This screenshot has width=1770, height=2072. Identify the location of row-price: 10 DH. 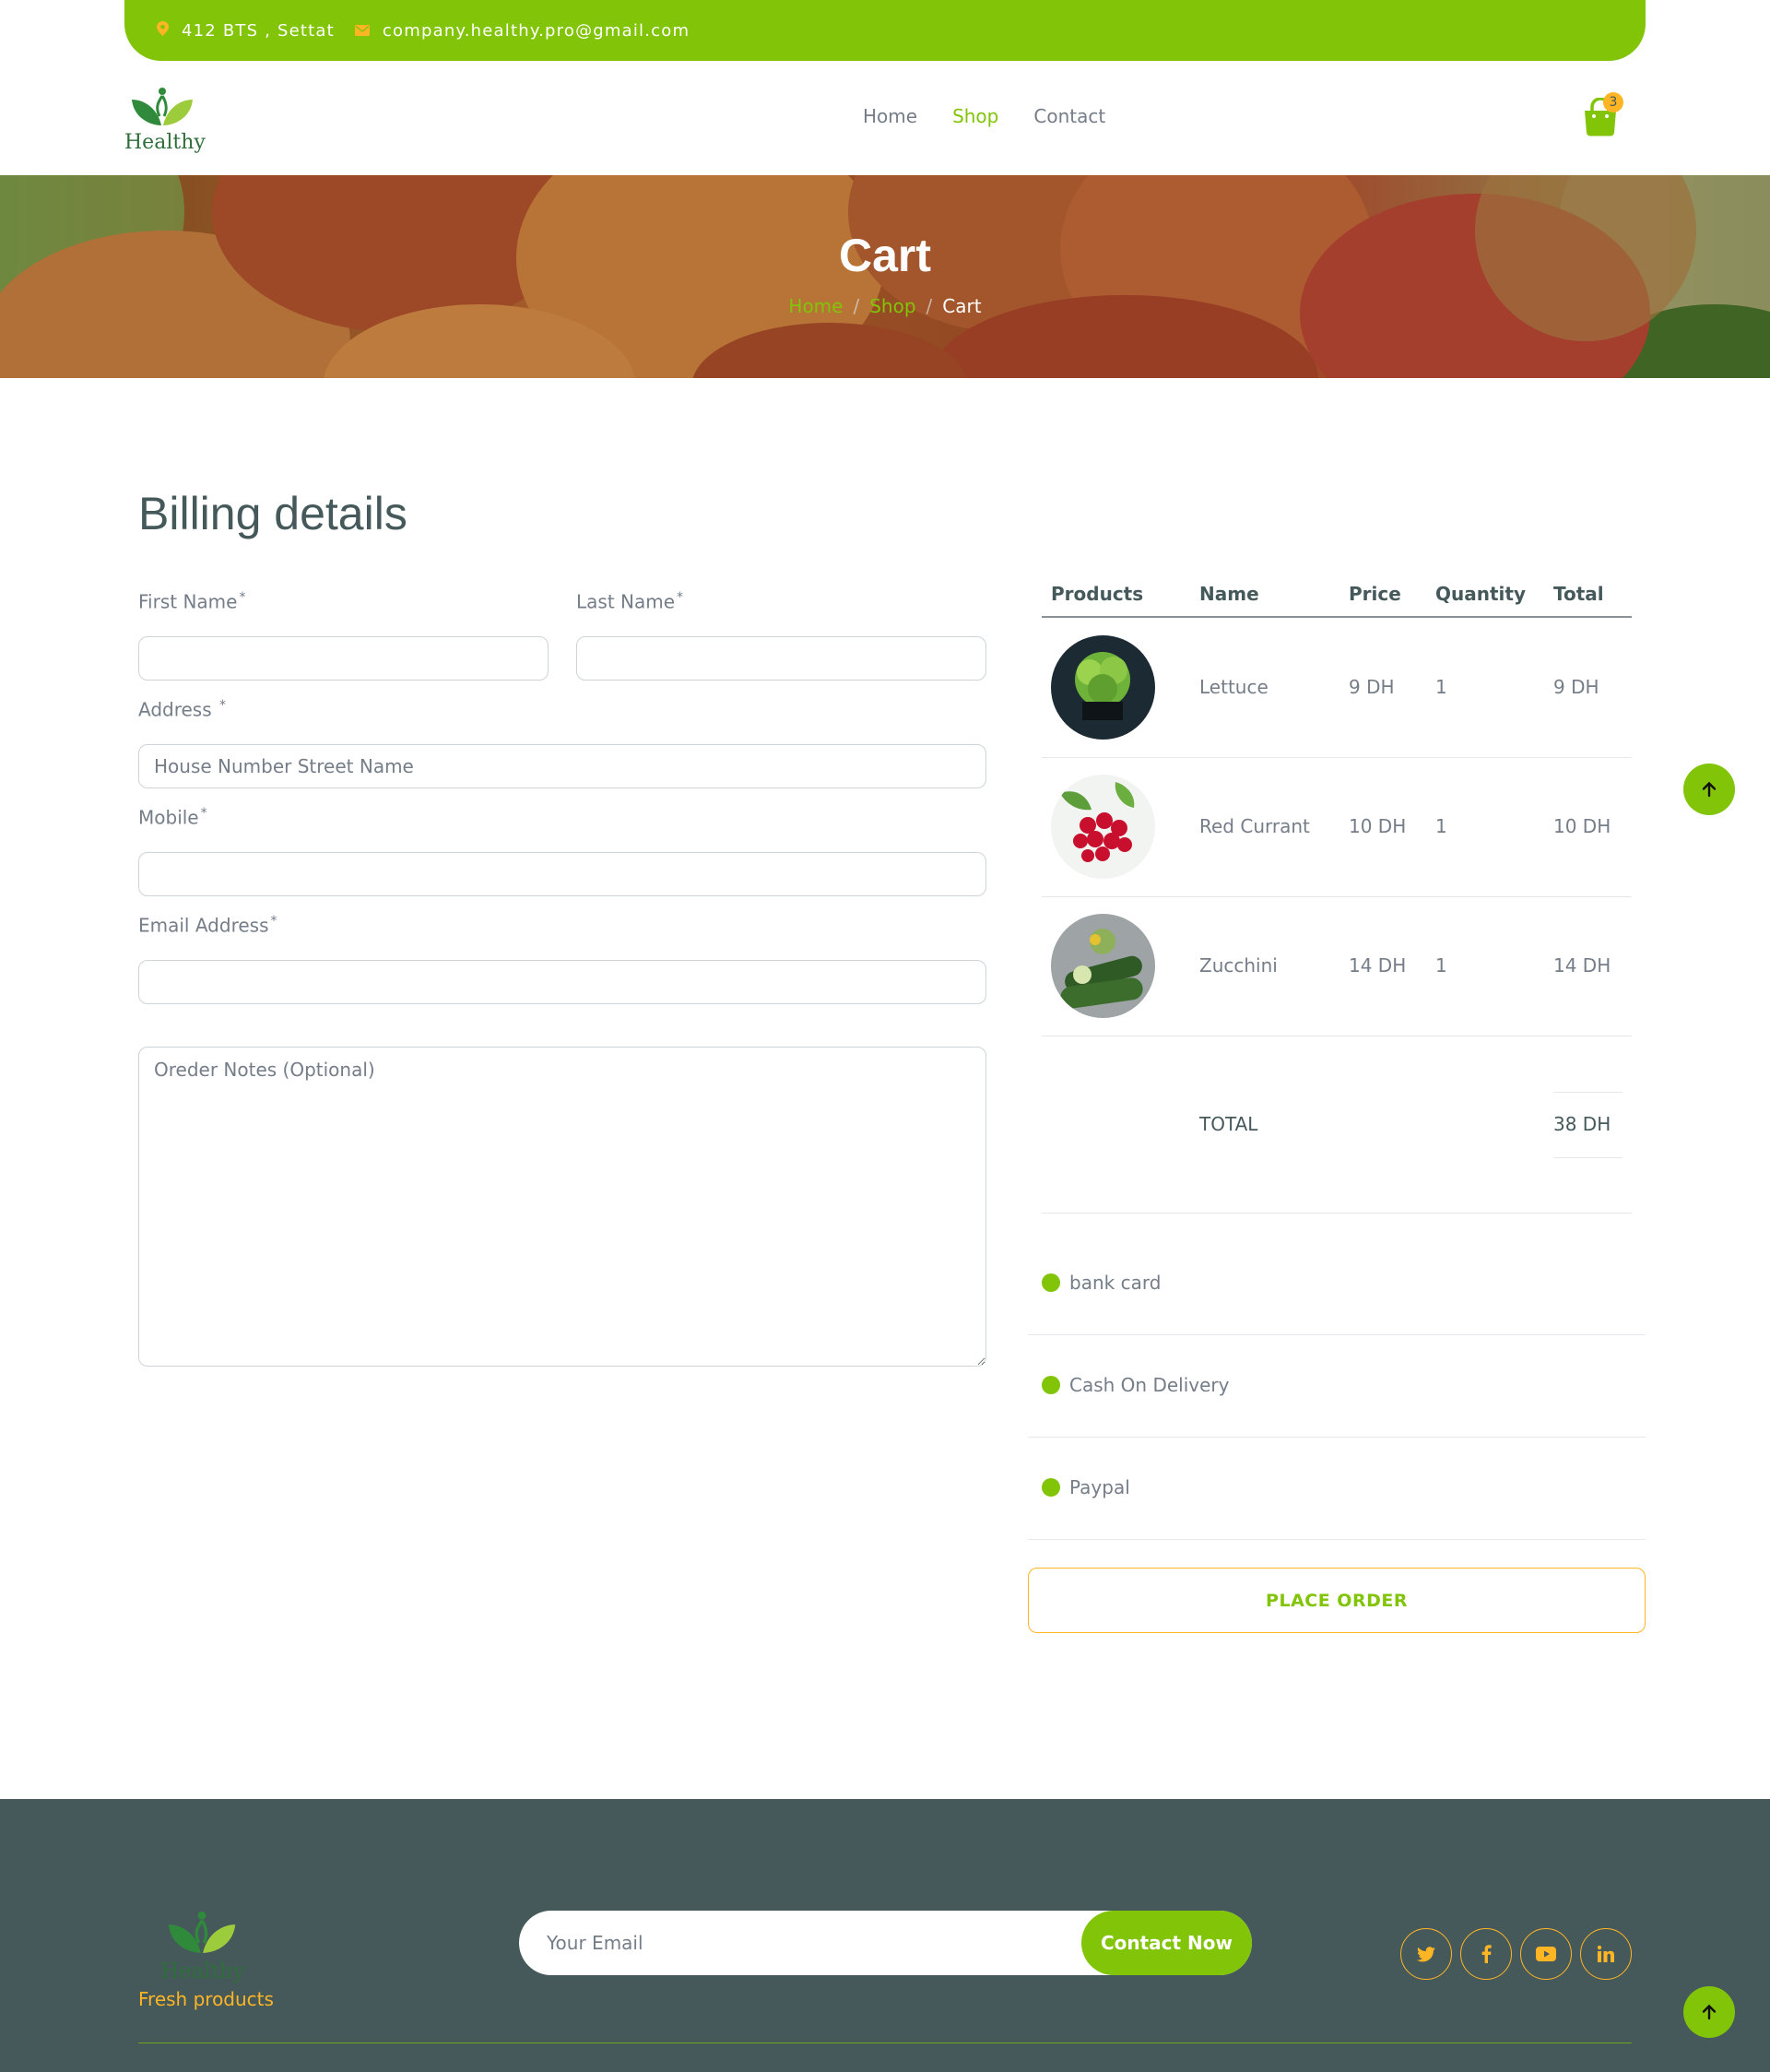
(1378, 826).